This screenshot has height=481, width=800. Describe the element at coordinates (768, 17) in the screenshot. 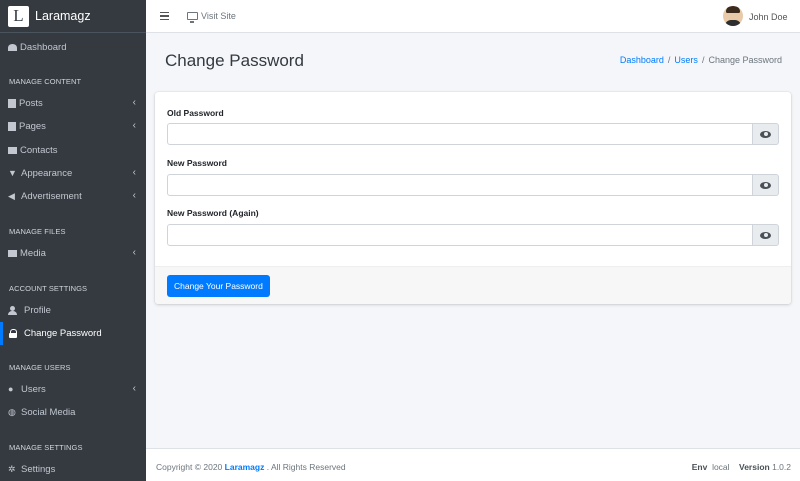

I see `user-name: John Doe` at that location.